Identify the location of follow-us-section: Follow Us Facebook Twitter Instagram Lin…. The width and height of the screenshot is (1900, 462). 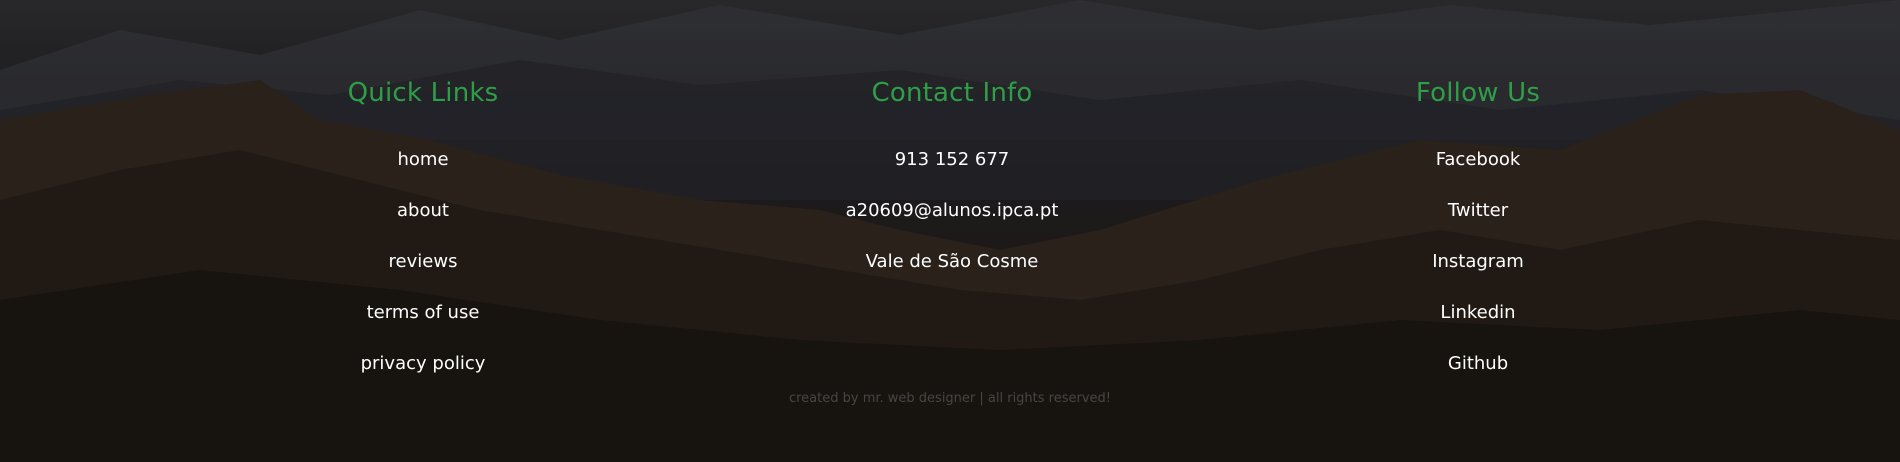
(1478, 240).